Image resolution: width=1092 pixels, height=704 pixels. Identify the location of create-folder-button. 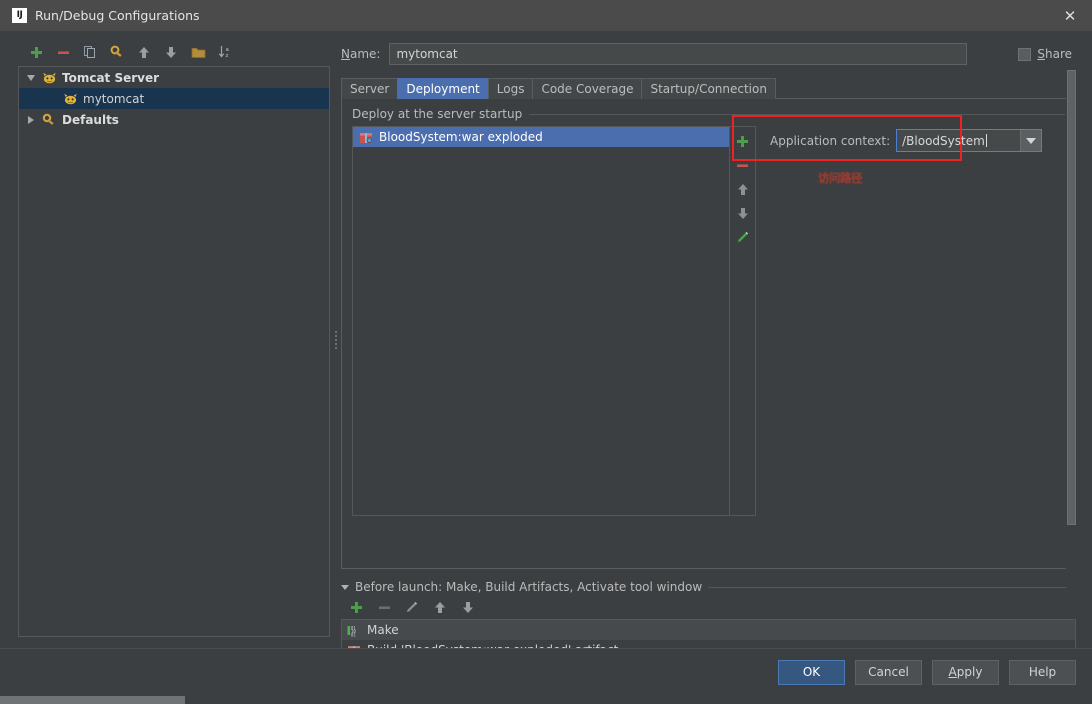
(198, 52).